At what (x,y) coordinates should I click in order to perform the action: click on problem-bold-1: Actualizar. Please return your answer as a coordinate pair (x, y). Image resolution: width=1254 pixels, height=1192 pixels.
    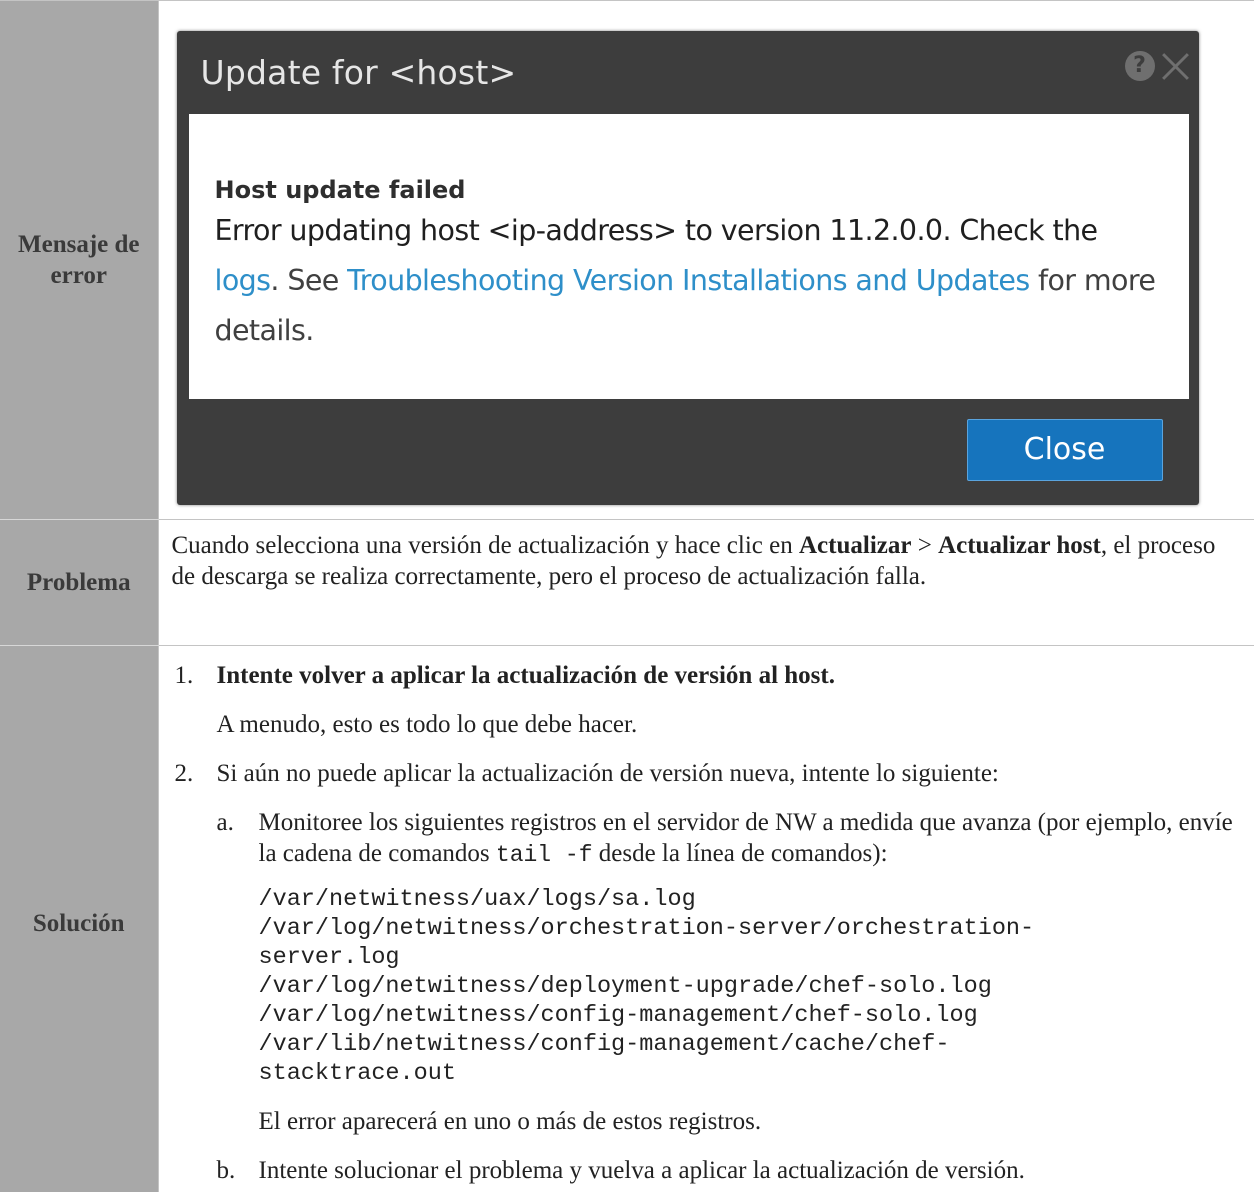
    Looking at the image, I should click on (855, 545).